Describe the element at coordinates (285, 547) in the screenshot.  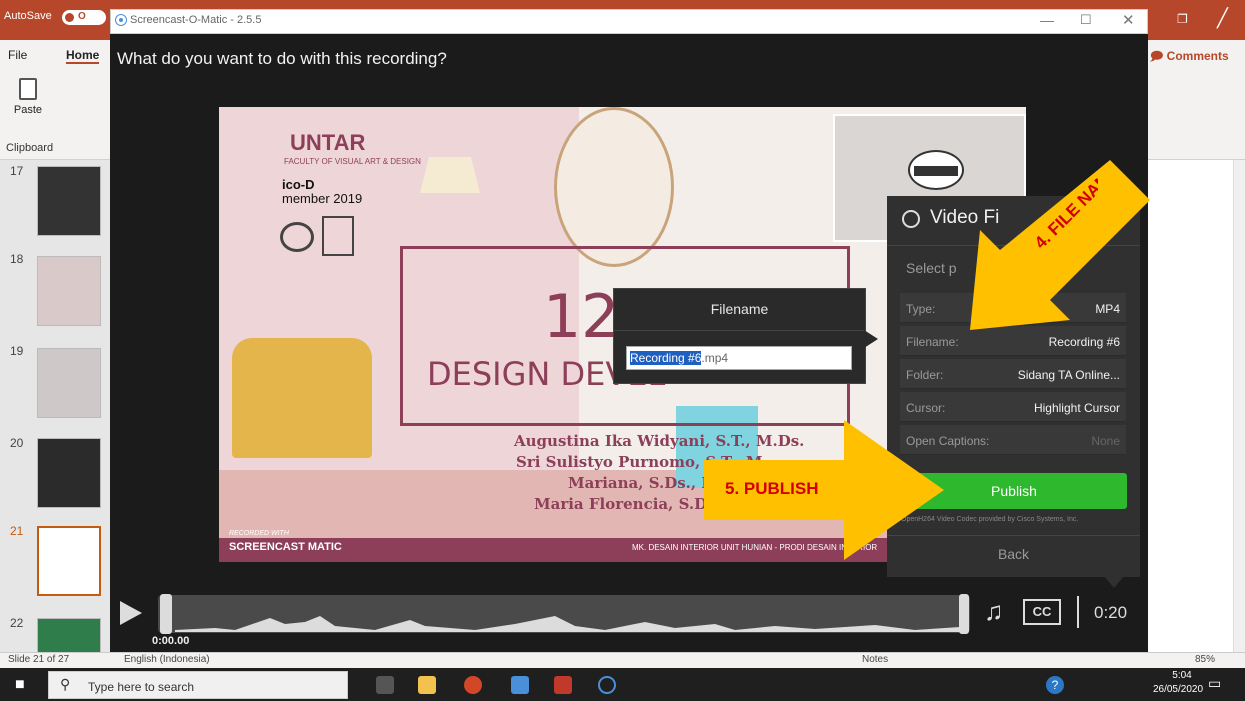
I see `screencast-watermark: SCREENCAST MATIC` at that location.